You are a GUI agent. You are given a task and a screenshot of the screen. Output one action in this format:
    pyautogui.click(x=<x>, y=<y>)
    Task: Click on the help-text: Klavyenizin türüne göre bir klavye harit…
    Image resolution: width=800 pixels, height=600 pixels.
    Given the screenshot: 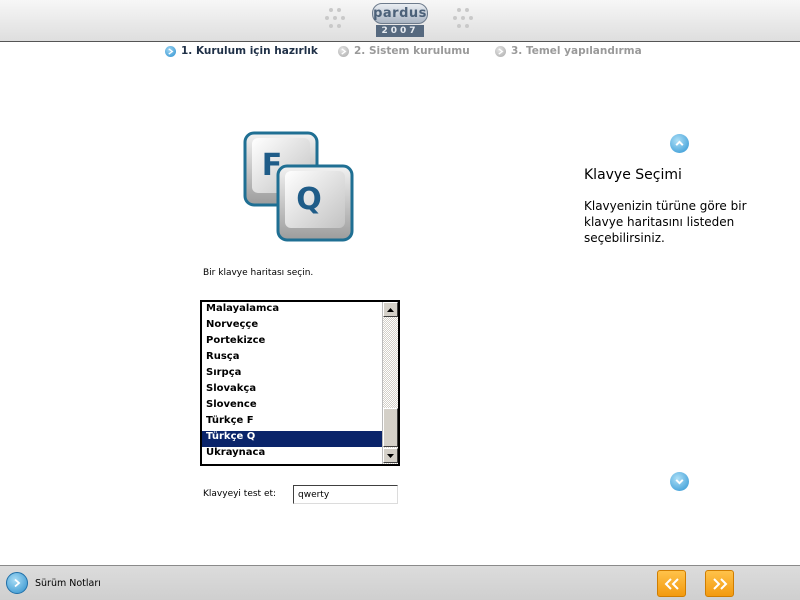 What is the action you would take?
    pyautogui.click(x=665, y=222)
    